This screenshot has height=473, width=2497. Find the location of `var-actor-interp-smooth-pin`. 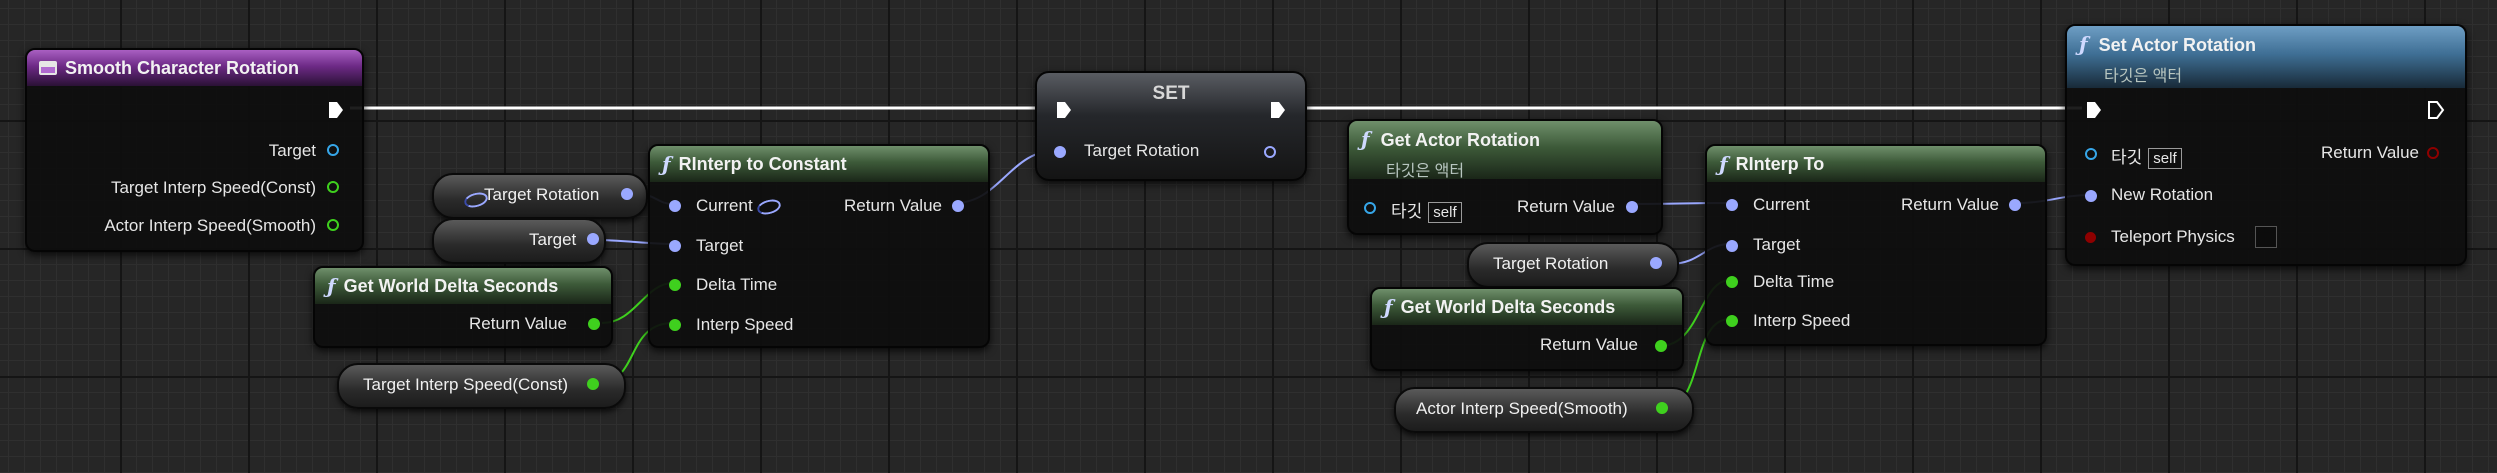

var-actor-interp-smooth-pin is located at coordinates (1662, 408).